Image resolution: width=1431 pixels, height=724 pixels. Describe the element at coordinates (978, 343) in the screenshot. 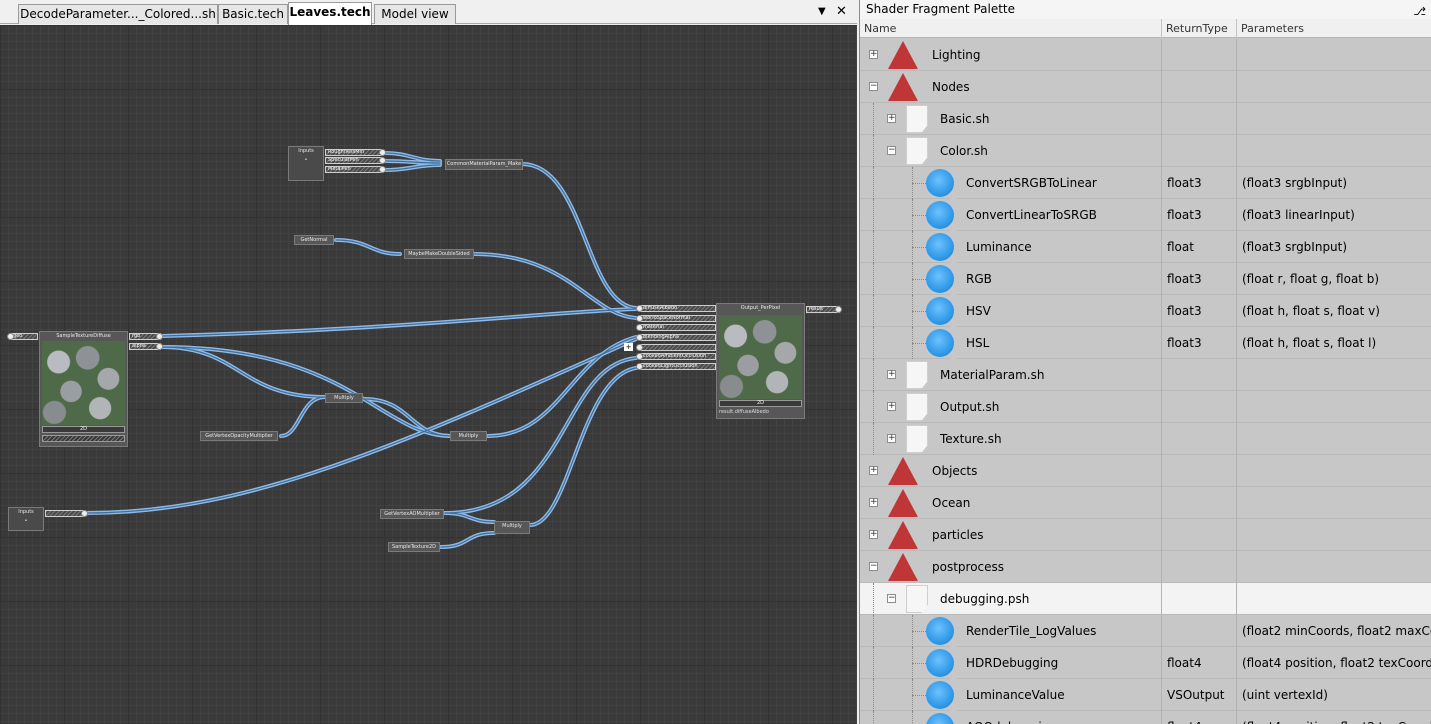

I see `row-name: HSL` at that location.